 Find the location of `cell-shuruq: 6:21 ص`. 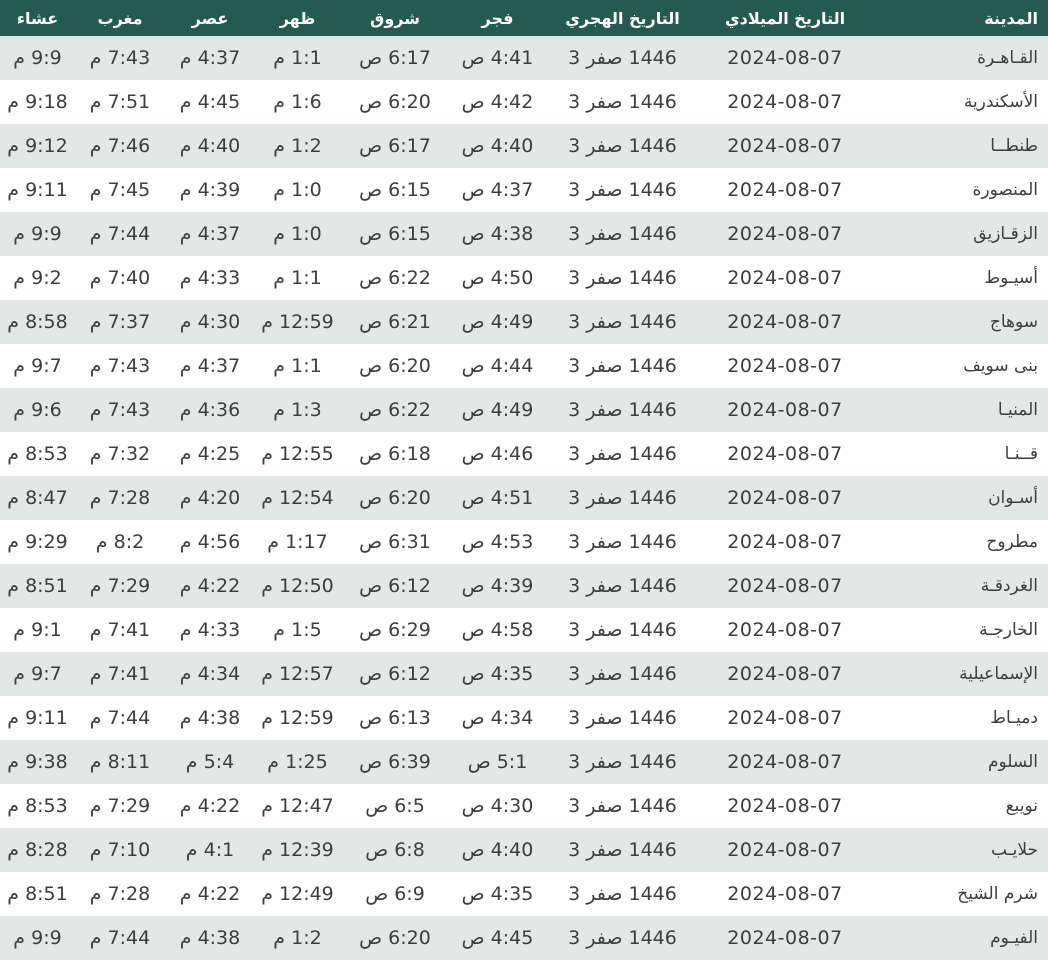

cell-shuruq: 6:21 ص is located at coordinates (395, 322).